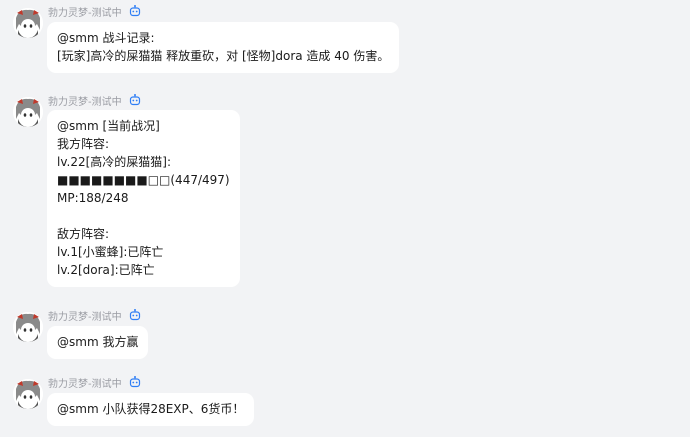 This screenshot has width=690, height=437. I want to click on message-line: @smm 我方赢, so click(98, 342).